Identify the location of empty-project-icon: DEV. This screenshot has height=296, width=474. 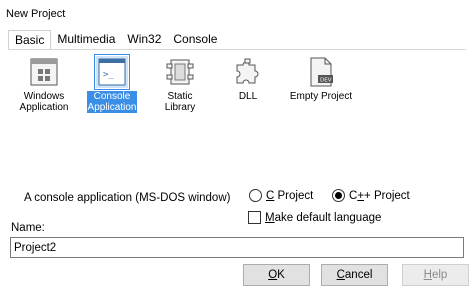
(321, 72).